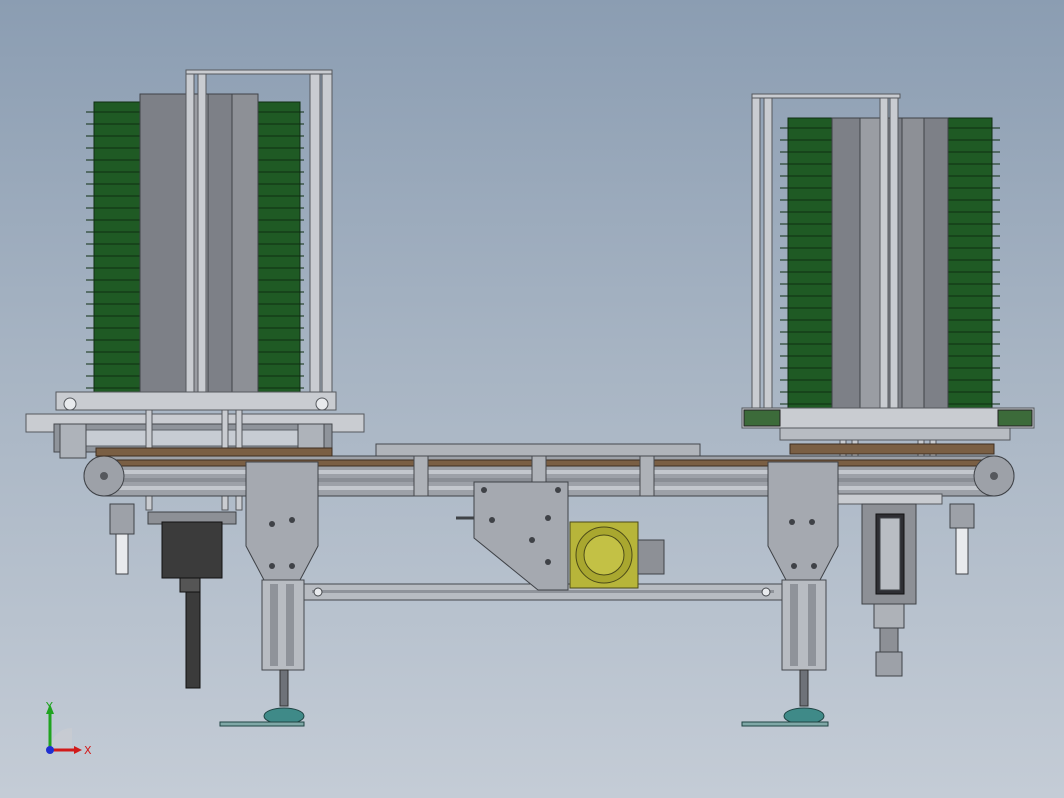  I want to click on right-tray-stack-right, so click(973, 263).